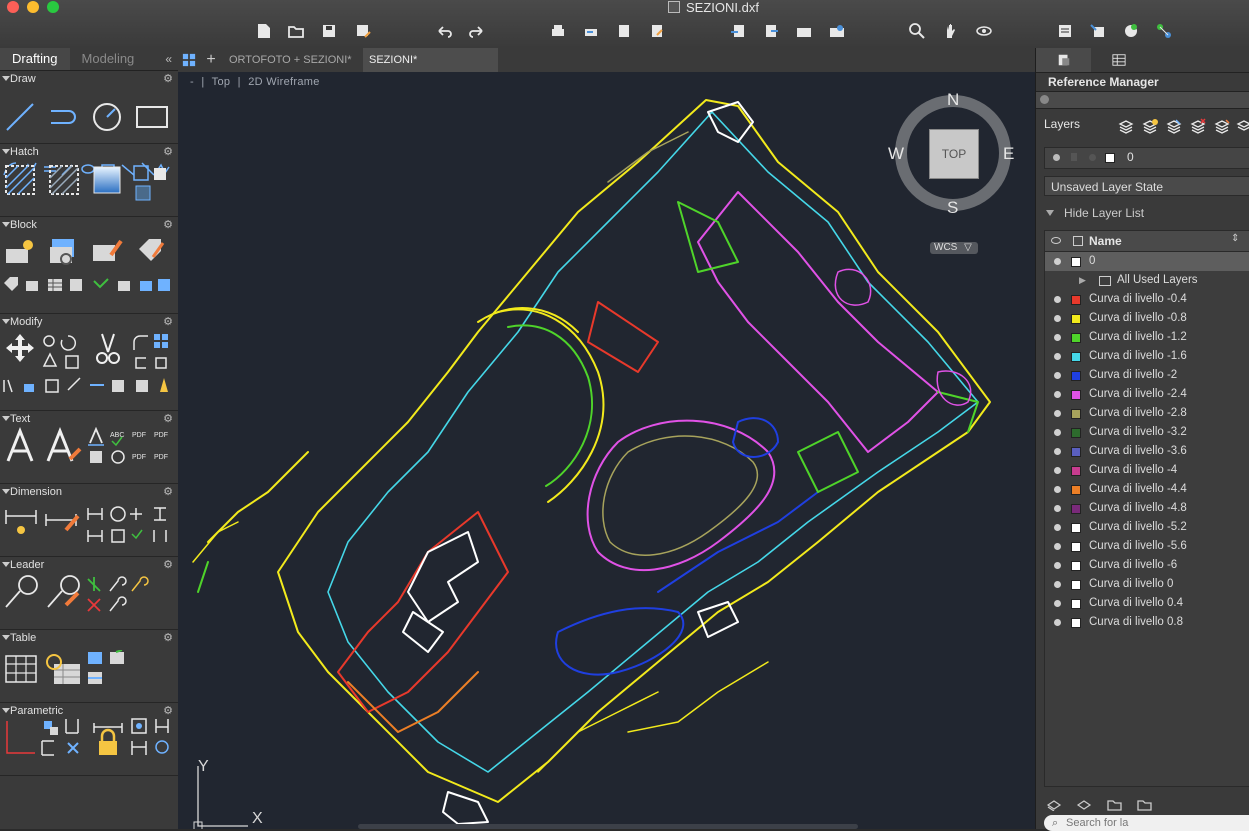  I want to click on new-tab-button: +, so click(211, 60).